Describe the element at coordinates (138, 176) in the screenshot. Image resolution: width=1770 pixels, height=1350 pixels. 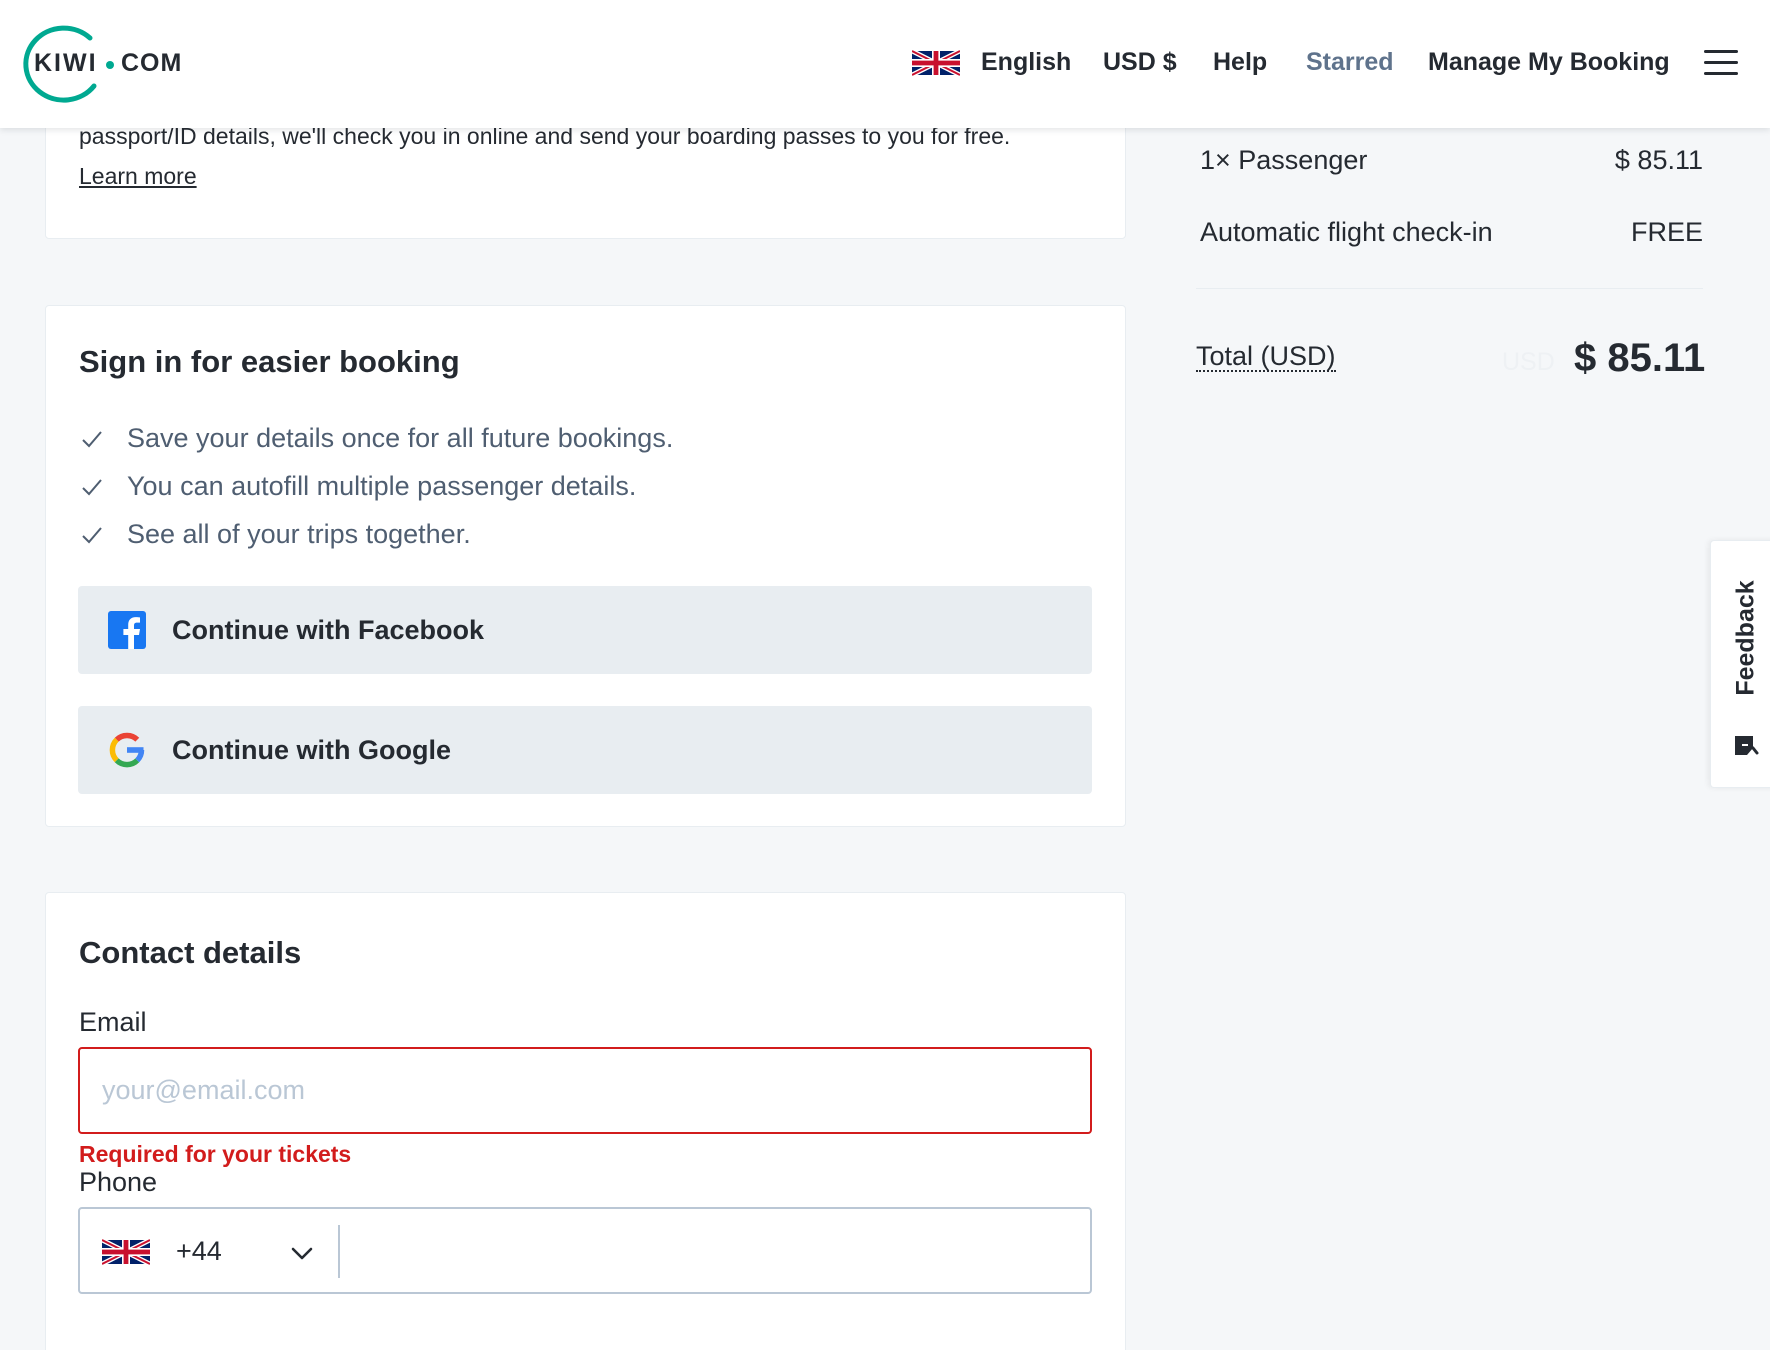
I see `learn-more-link: Learn more` at that location.